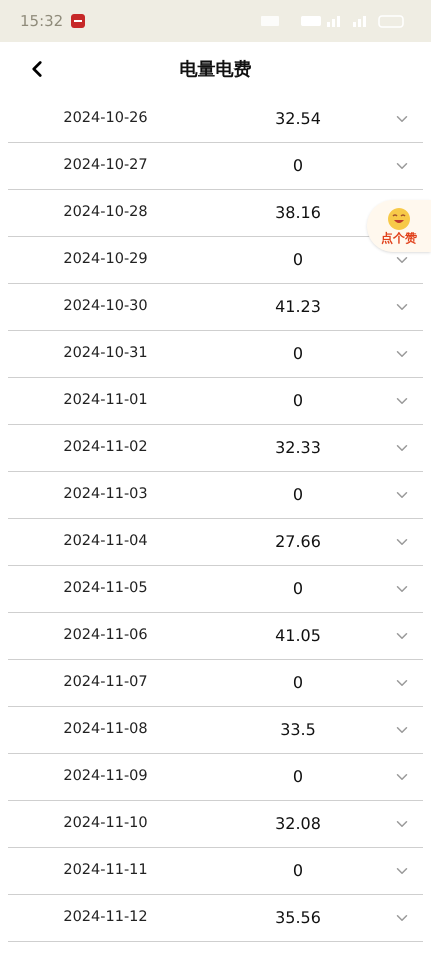  What do you see at coordinates (105, 542) in the screenshot?
I see `date-text: 2024-11-04` at bounding box center [105, 542].